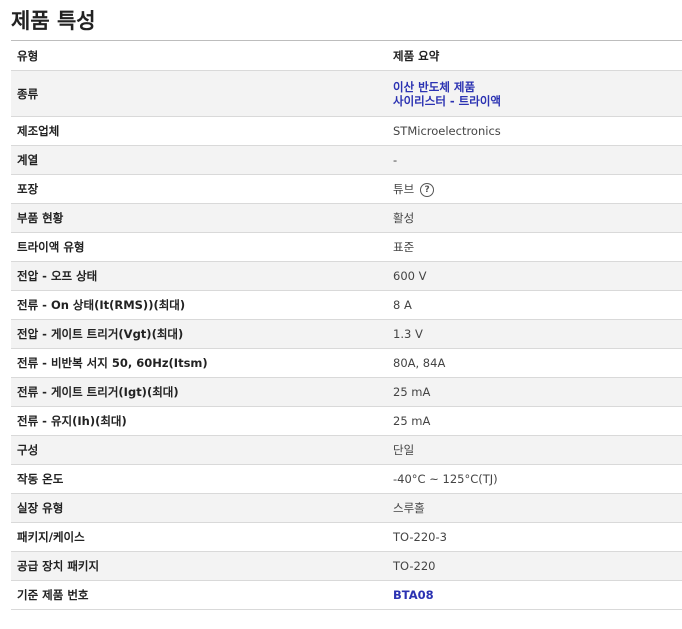  I want to click on table-row: 계열 -, so click(346, 160).